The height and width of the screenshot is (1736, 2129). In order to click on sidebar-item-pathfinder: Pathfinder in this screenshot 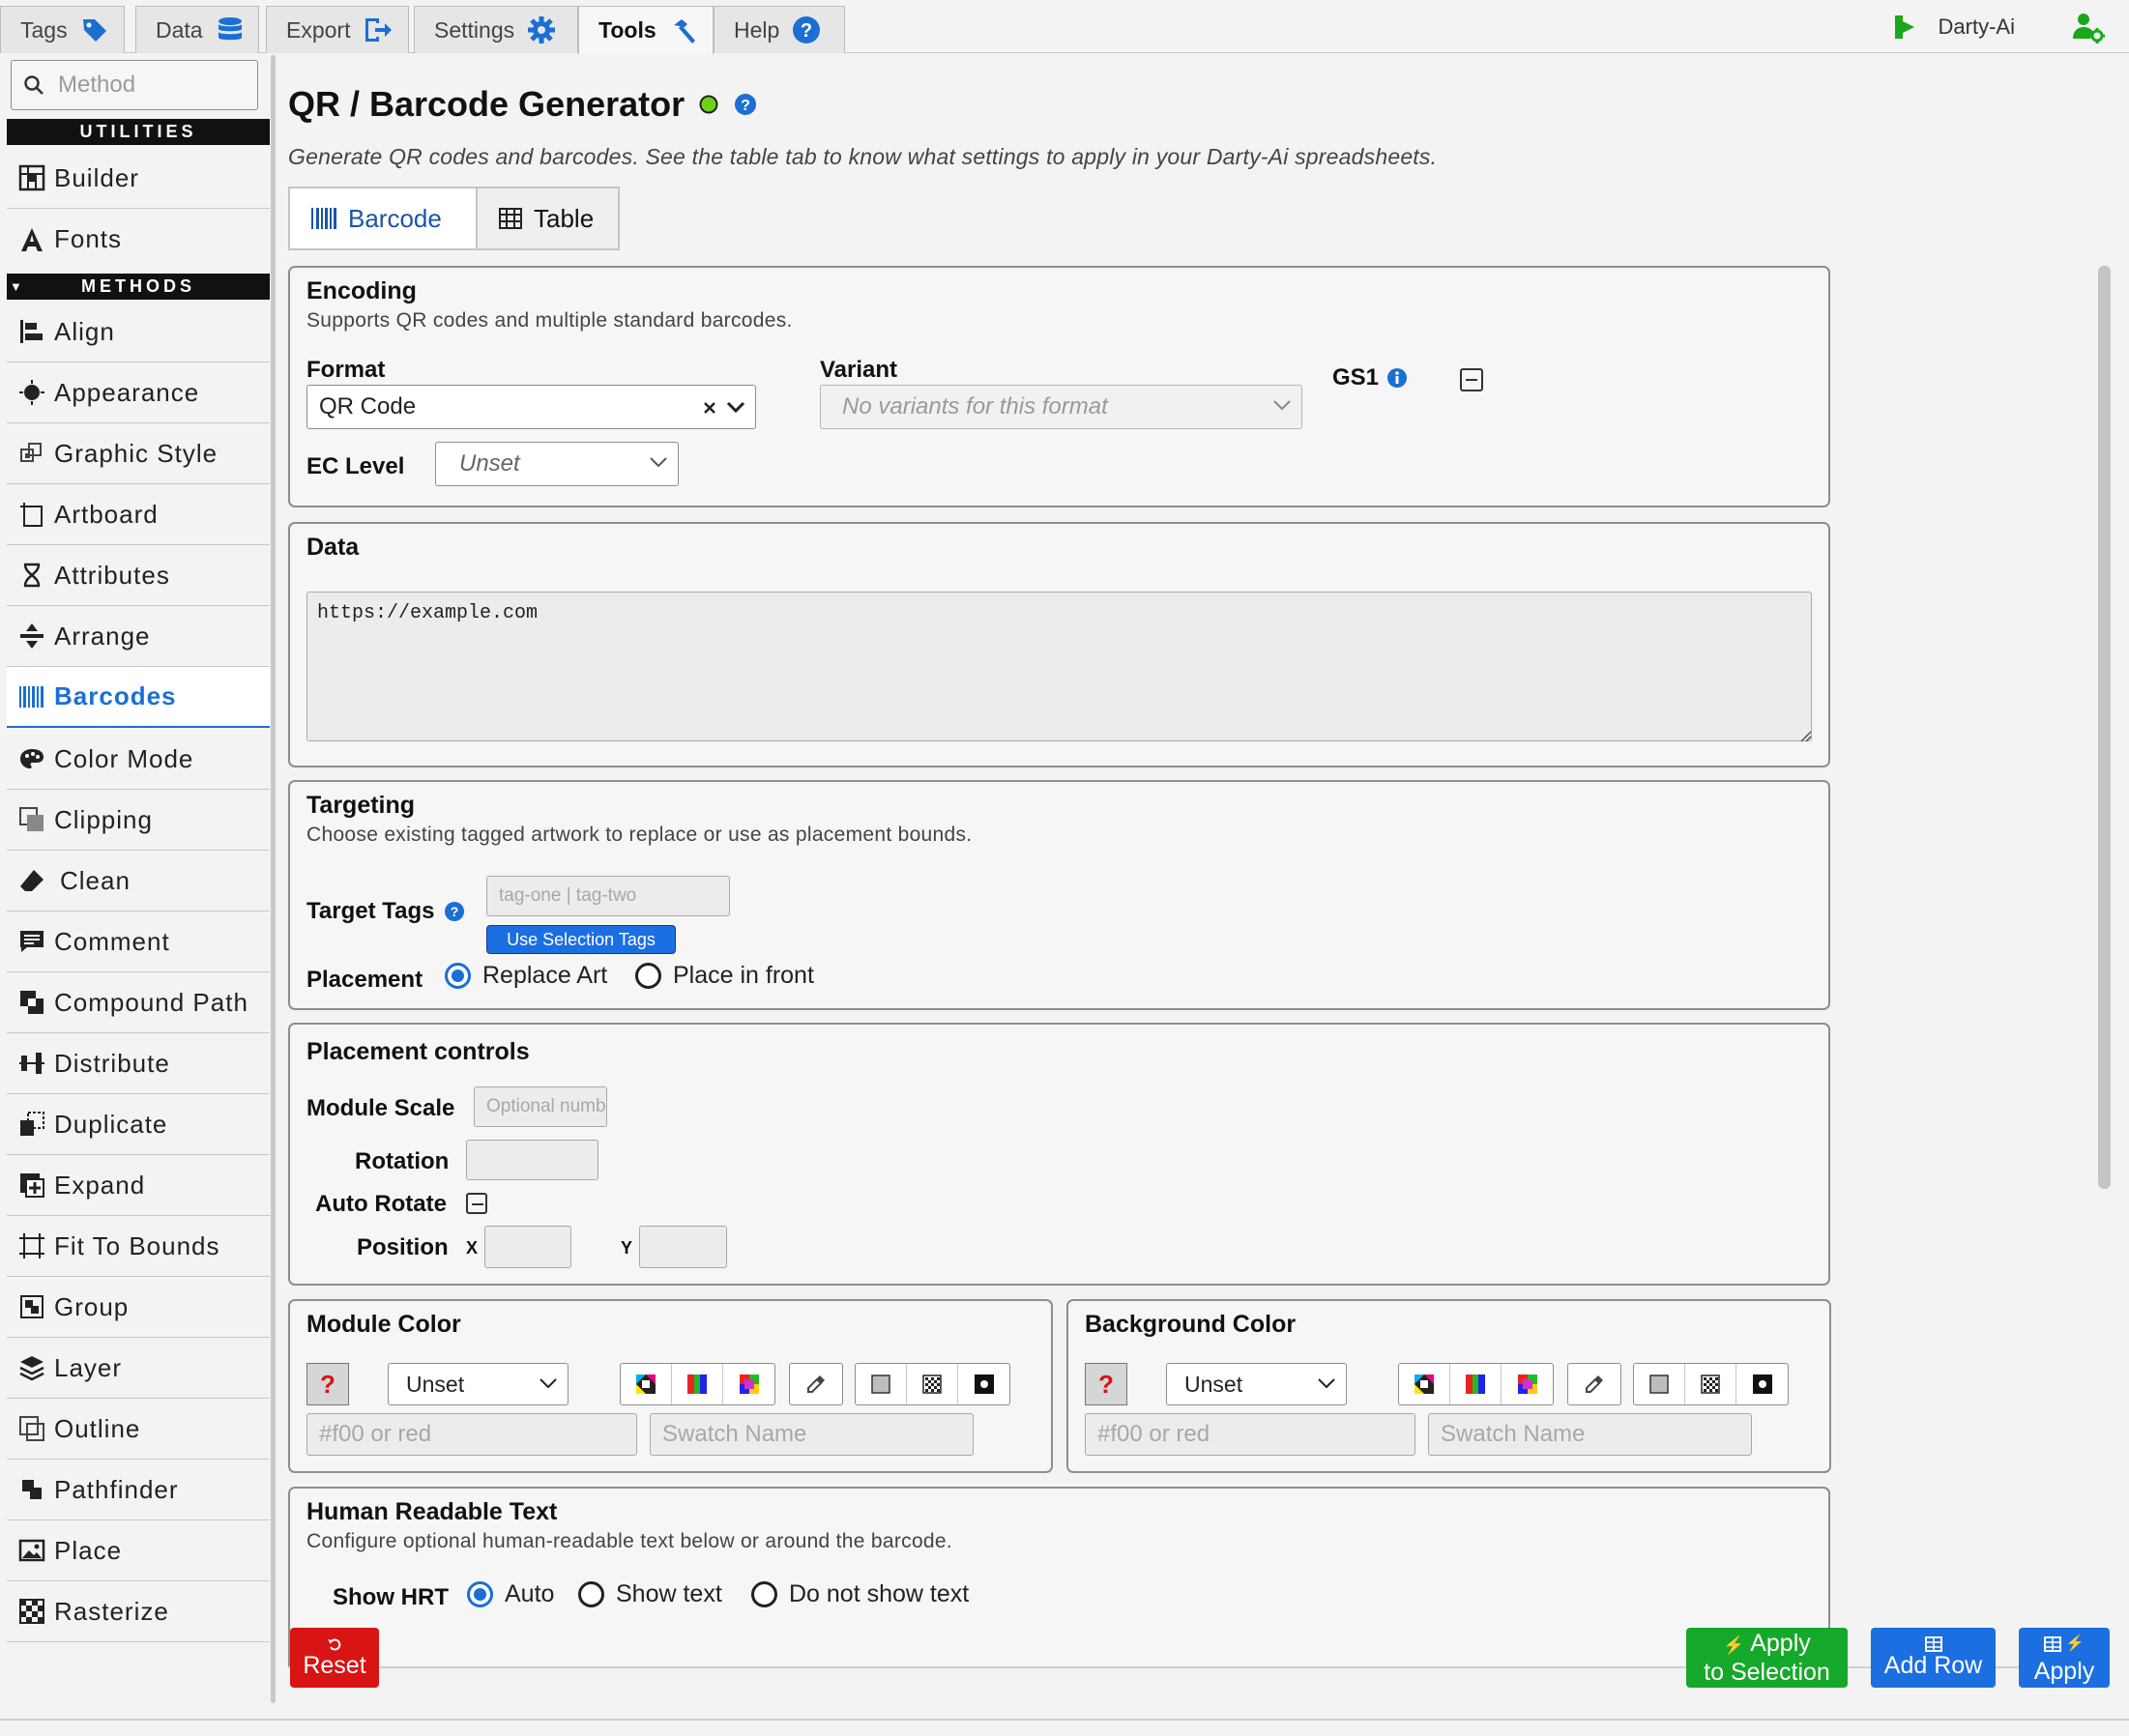, I will do `click(138, 1490)`.